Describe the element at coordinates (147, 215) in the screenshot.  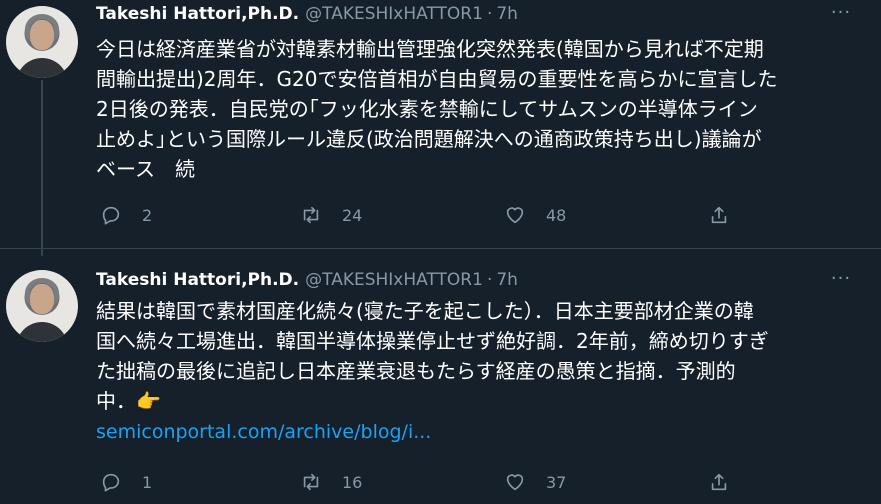
I see `reply-count: 2` at that location.